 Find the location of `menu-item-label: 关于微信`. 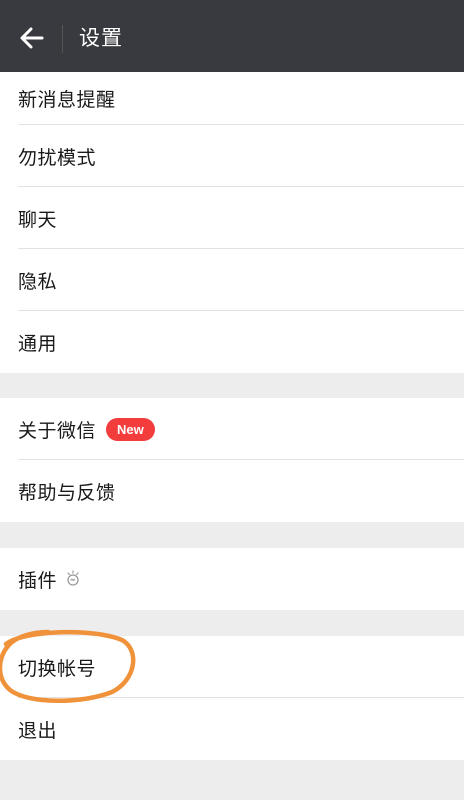

menu-item-label: 关于微信 is located at coordinates (57, 430).